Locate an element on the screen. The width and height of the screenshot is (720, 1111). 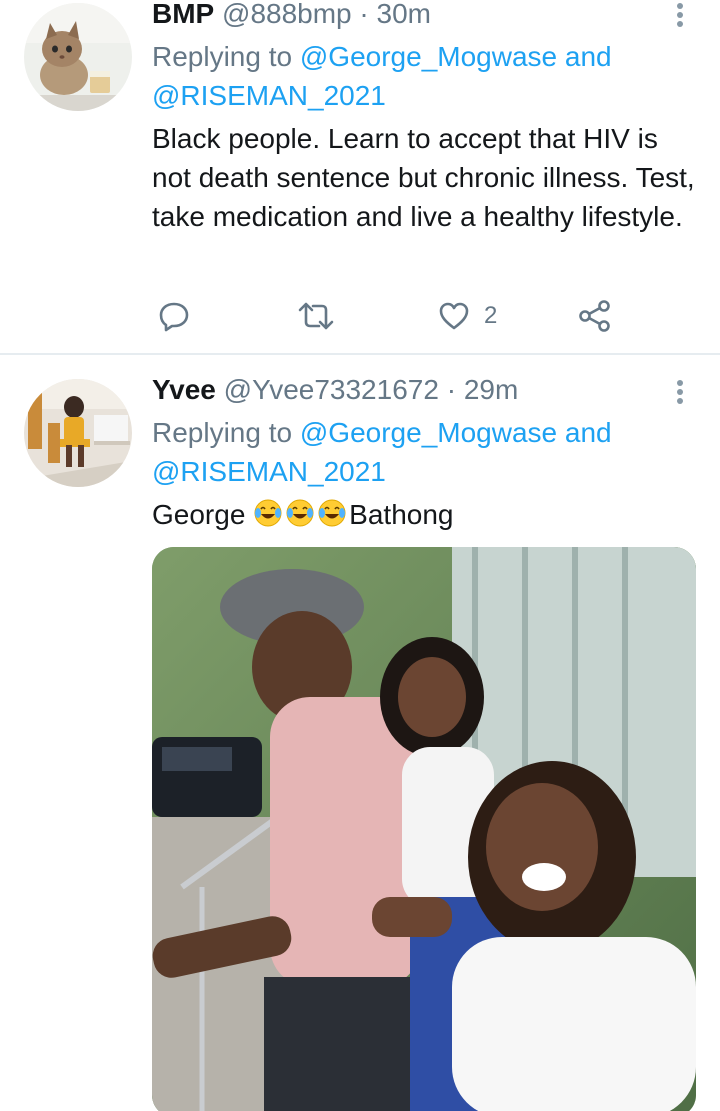
tweet-text-start: George is located at coordinates (202, 514).